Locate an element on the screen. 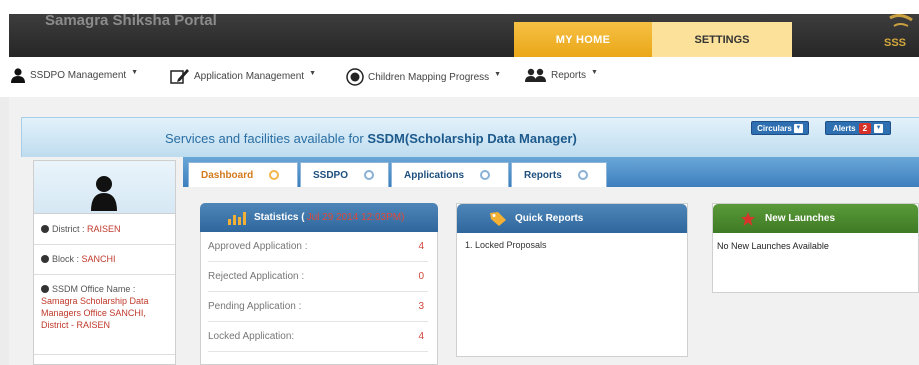 The height and width of the screenshot is (365, 919). menu-label: Children Mapping Progress is located at coordinates (429, 77).